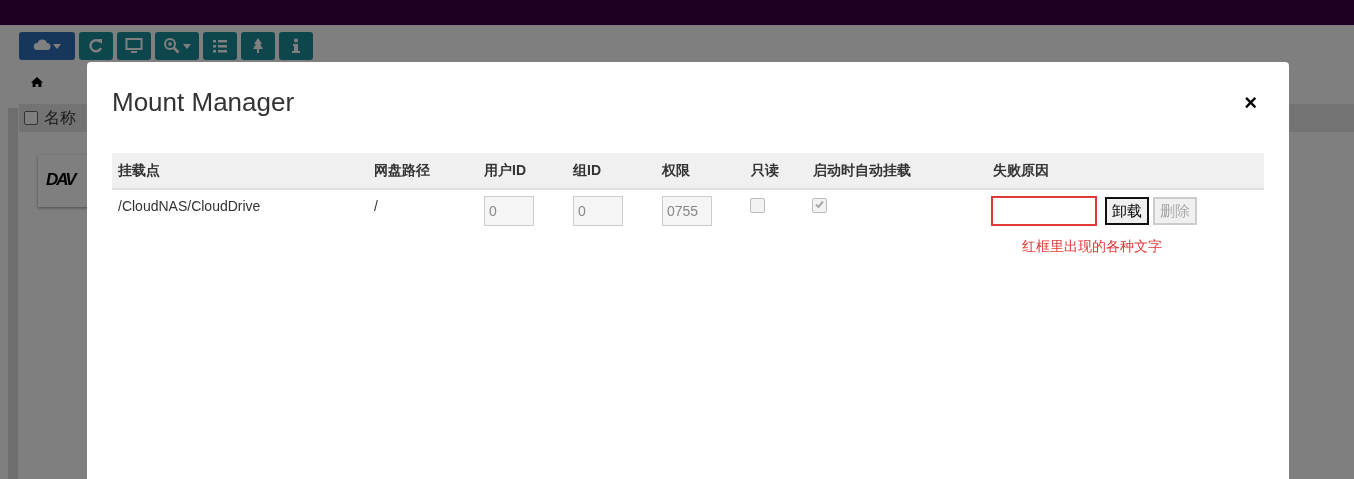 Image resolution: width=1354 pixels, height=479 pixels. Describe the element at coordinates (522, 171) in the screenshot. I see `column-header: 用户ID` at that location.